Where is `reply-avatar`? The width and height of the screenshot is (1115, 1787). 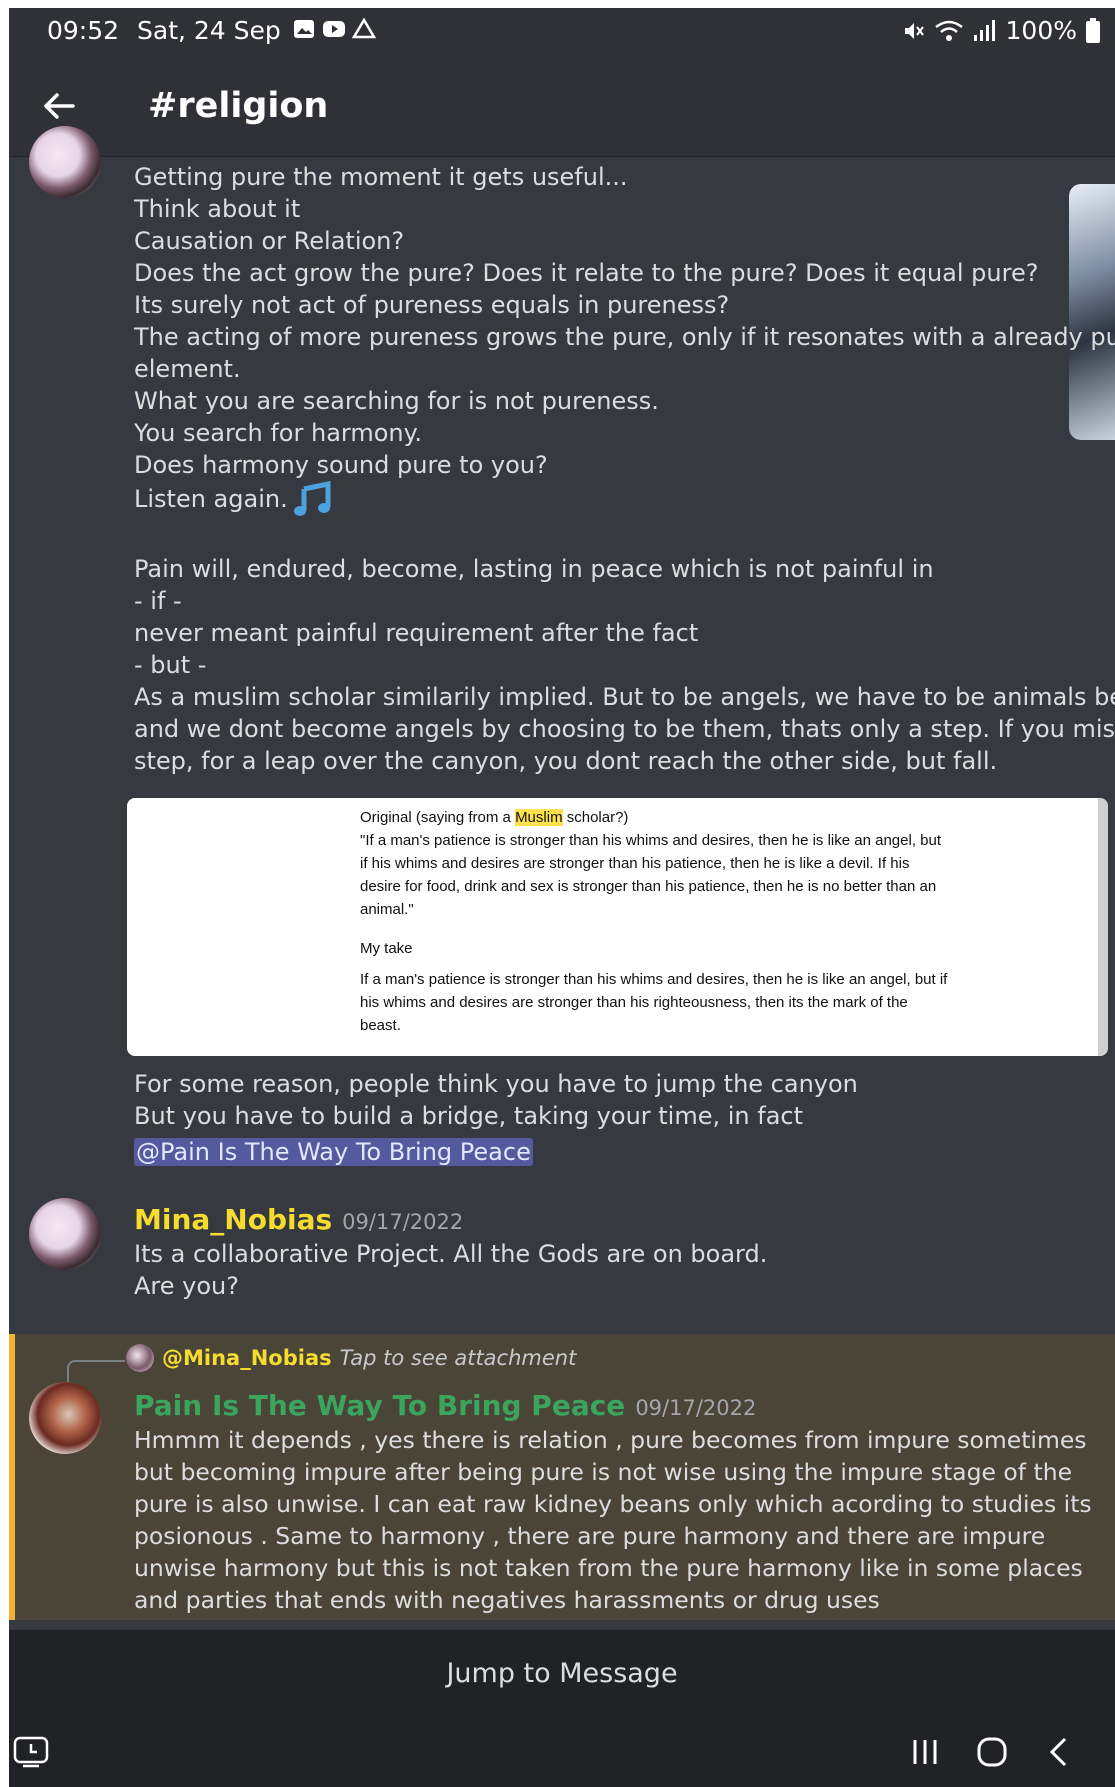 reply-avatar is located at coordinates (140, 1358).